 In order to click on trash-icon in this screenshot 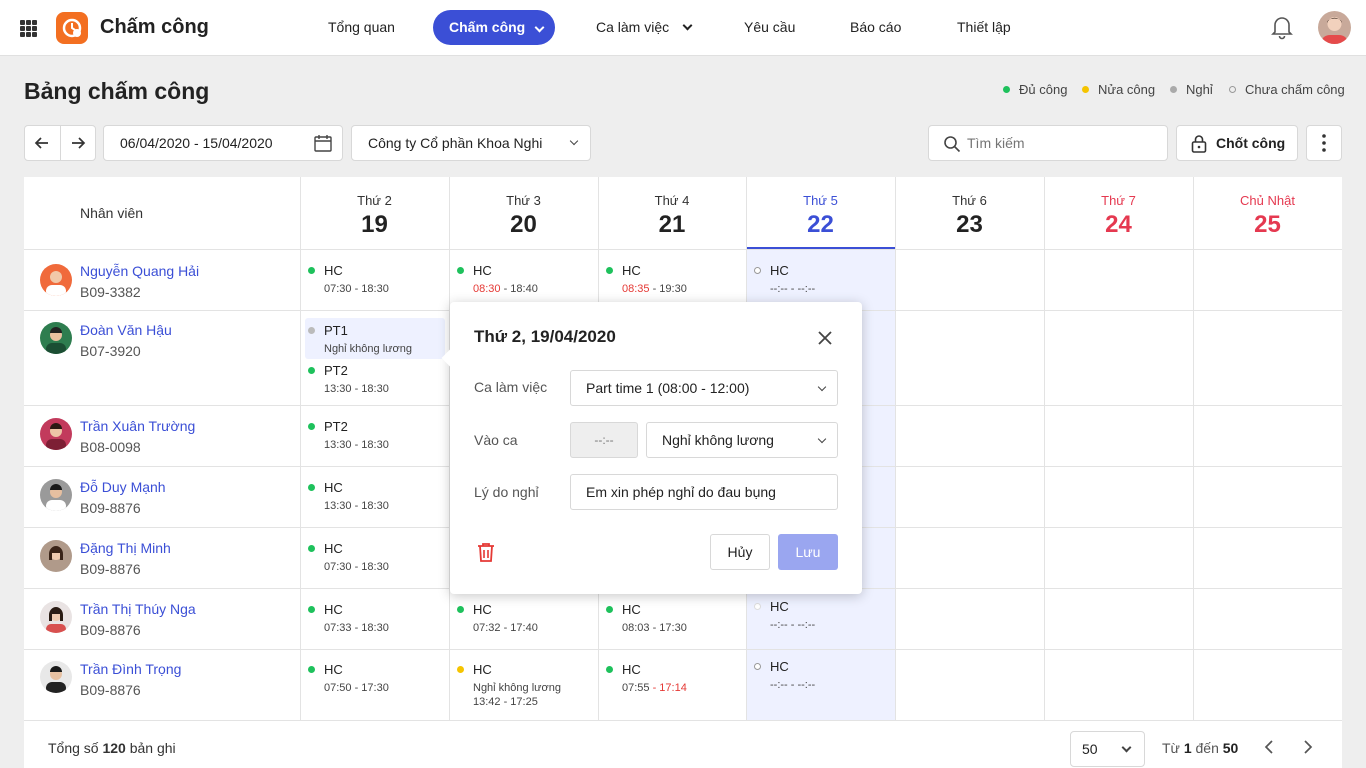, I will do `click(486, 552)`.